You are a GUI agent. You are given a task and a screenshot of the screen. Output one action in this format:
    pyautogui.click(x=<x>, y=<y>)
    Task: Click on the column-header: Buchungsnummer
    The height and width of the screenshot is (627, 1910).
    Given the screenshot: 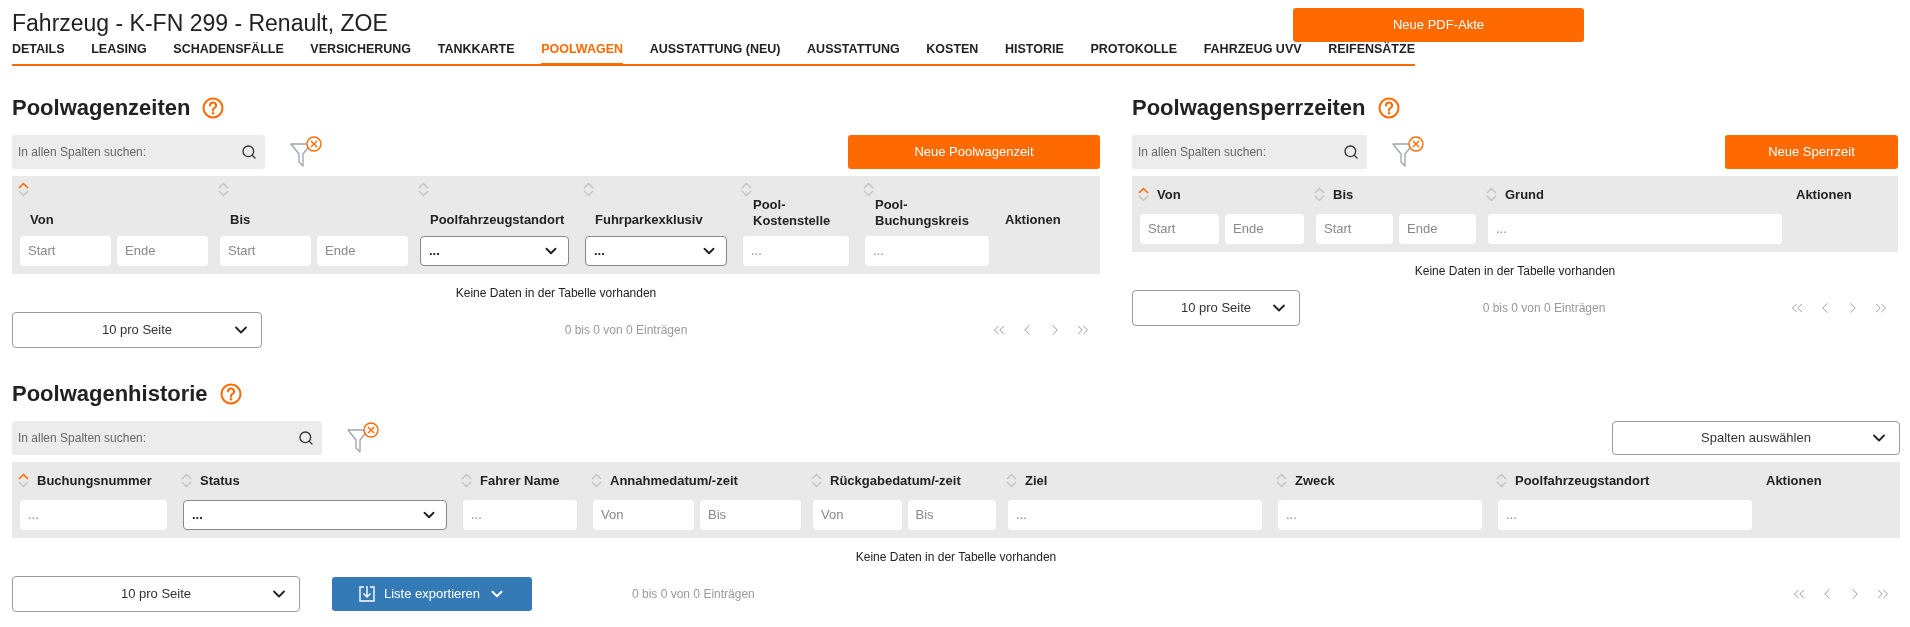 What is the action you would take?
    pyautogui.click(x=94, y=481)
    